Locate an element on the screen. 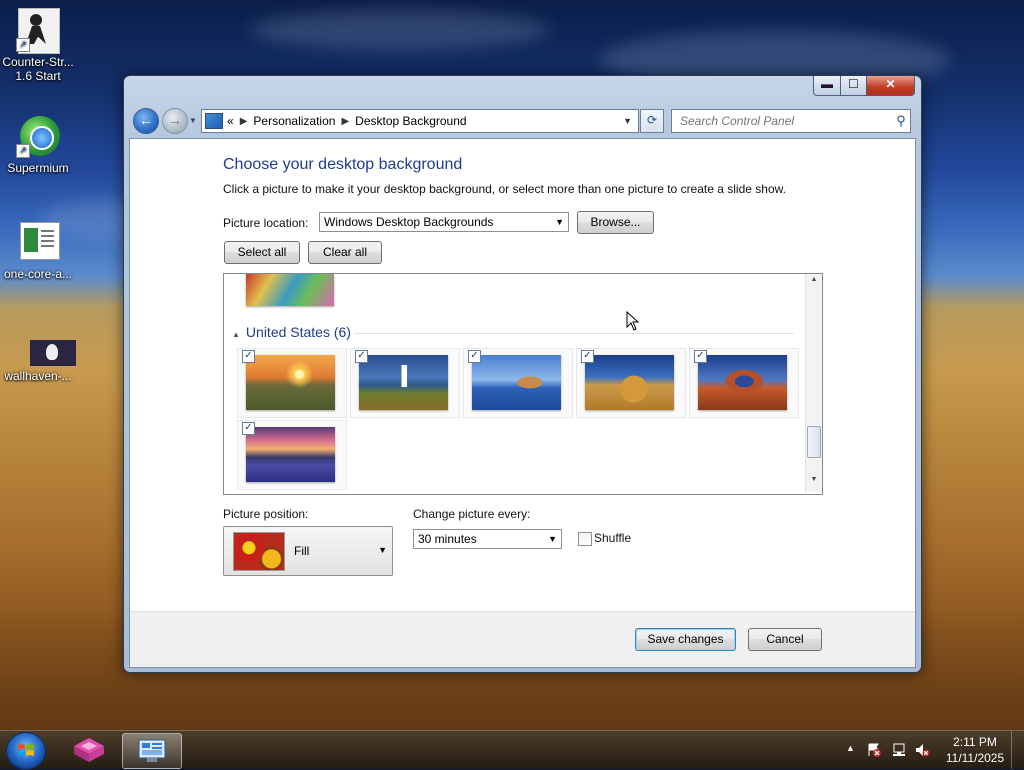  desktop-icon-label: Supermium is located at coordinates (38, 168).